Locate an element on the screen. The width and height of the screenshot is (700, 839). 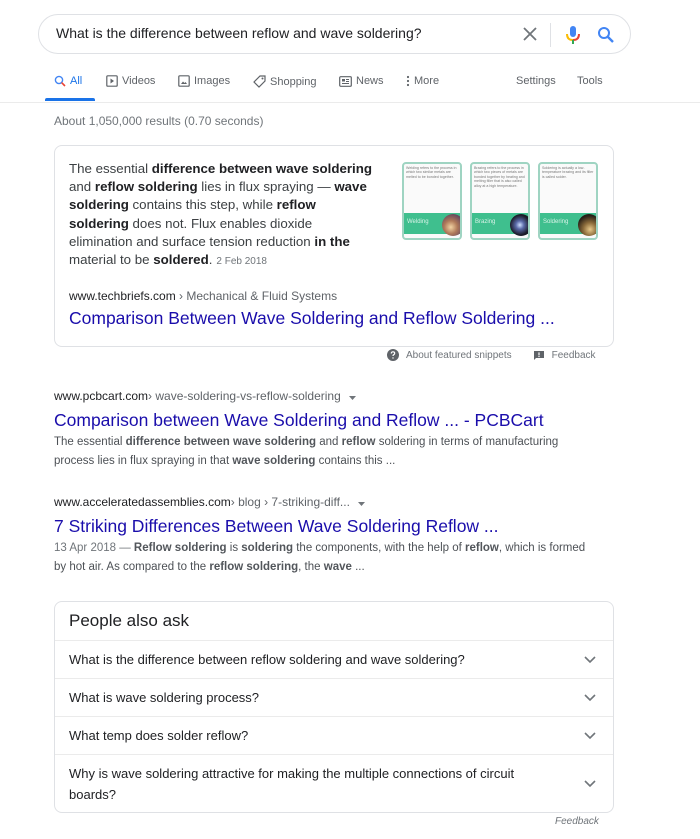
tab-all: All is located at coordinates (68, 81).